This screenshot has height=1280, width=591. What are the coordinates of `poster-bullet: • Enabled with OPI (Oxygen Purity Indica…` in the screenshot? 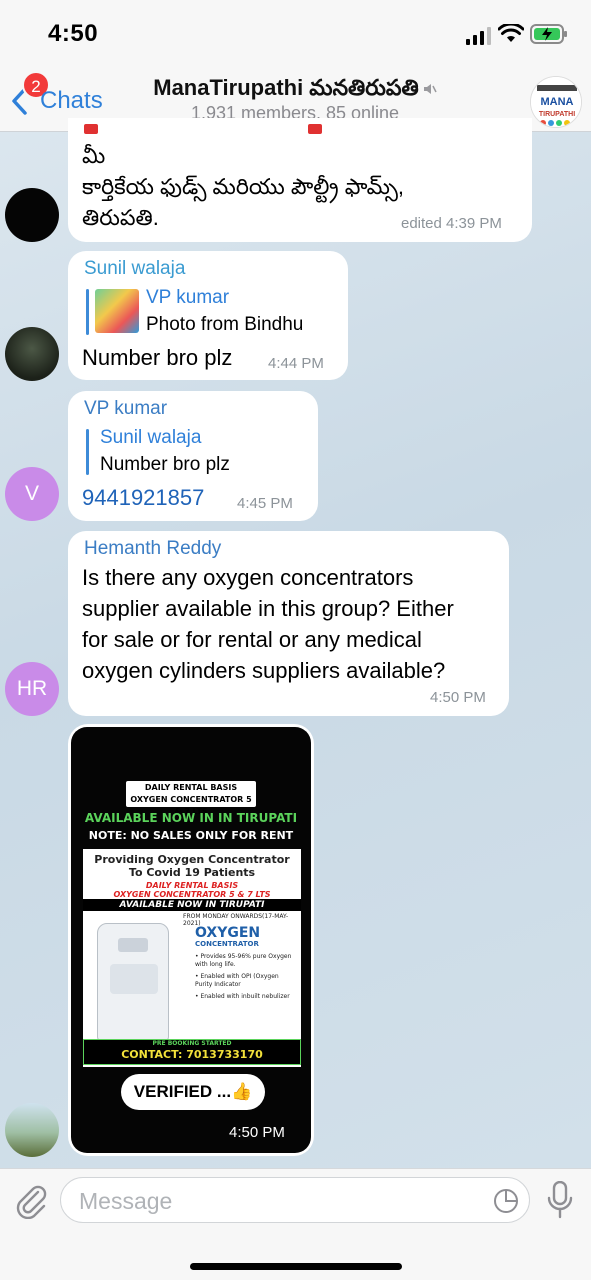 It's located at (237, 980).